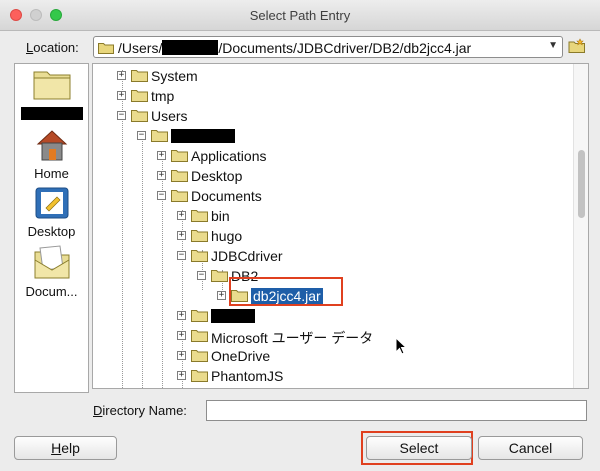 The image size is (600, 471). Describe the element at coordinates (577, 47) in the screenshot. I see `new-folder-icon` at that location.